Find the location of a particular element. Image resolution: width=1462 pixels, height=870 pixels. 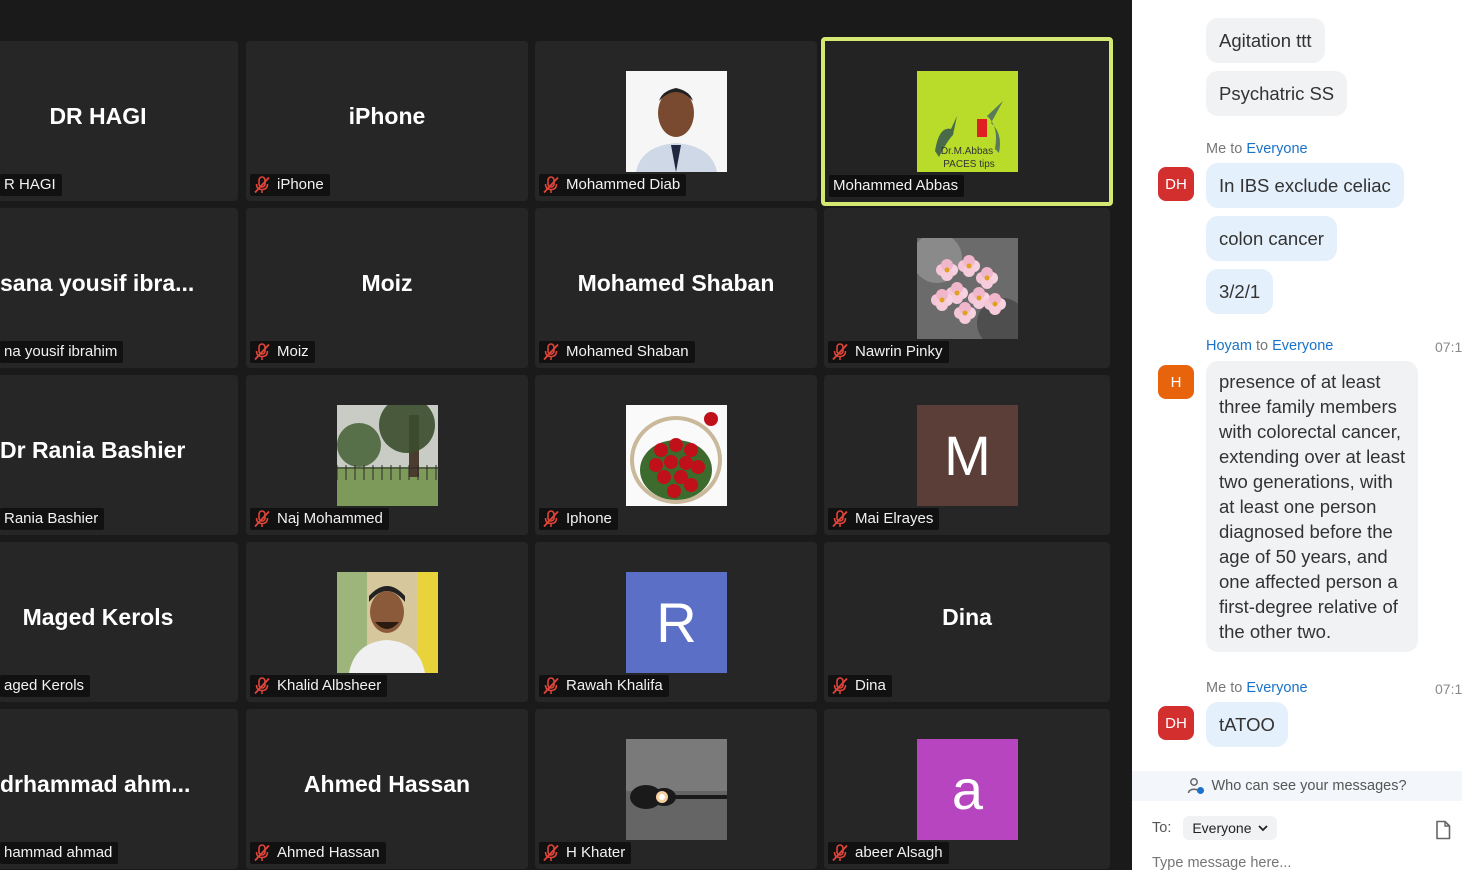

message-time: 07:1 is located at coordinates (1448, 347).